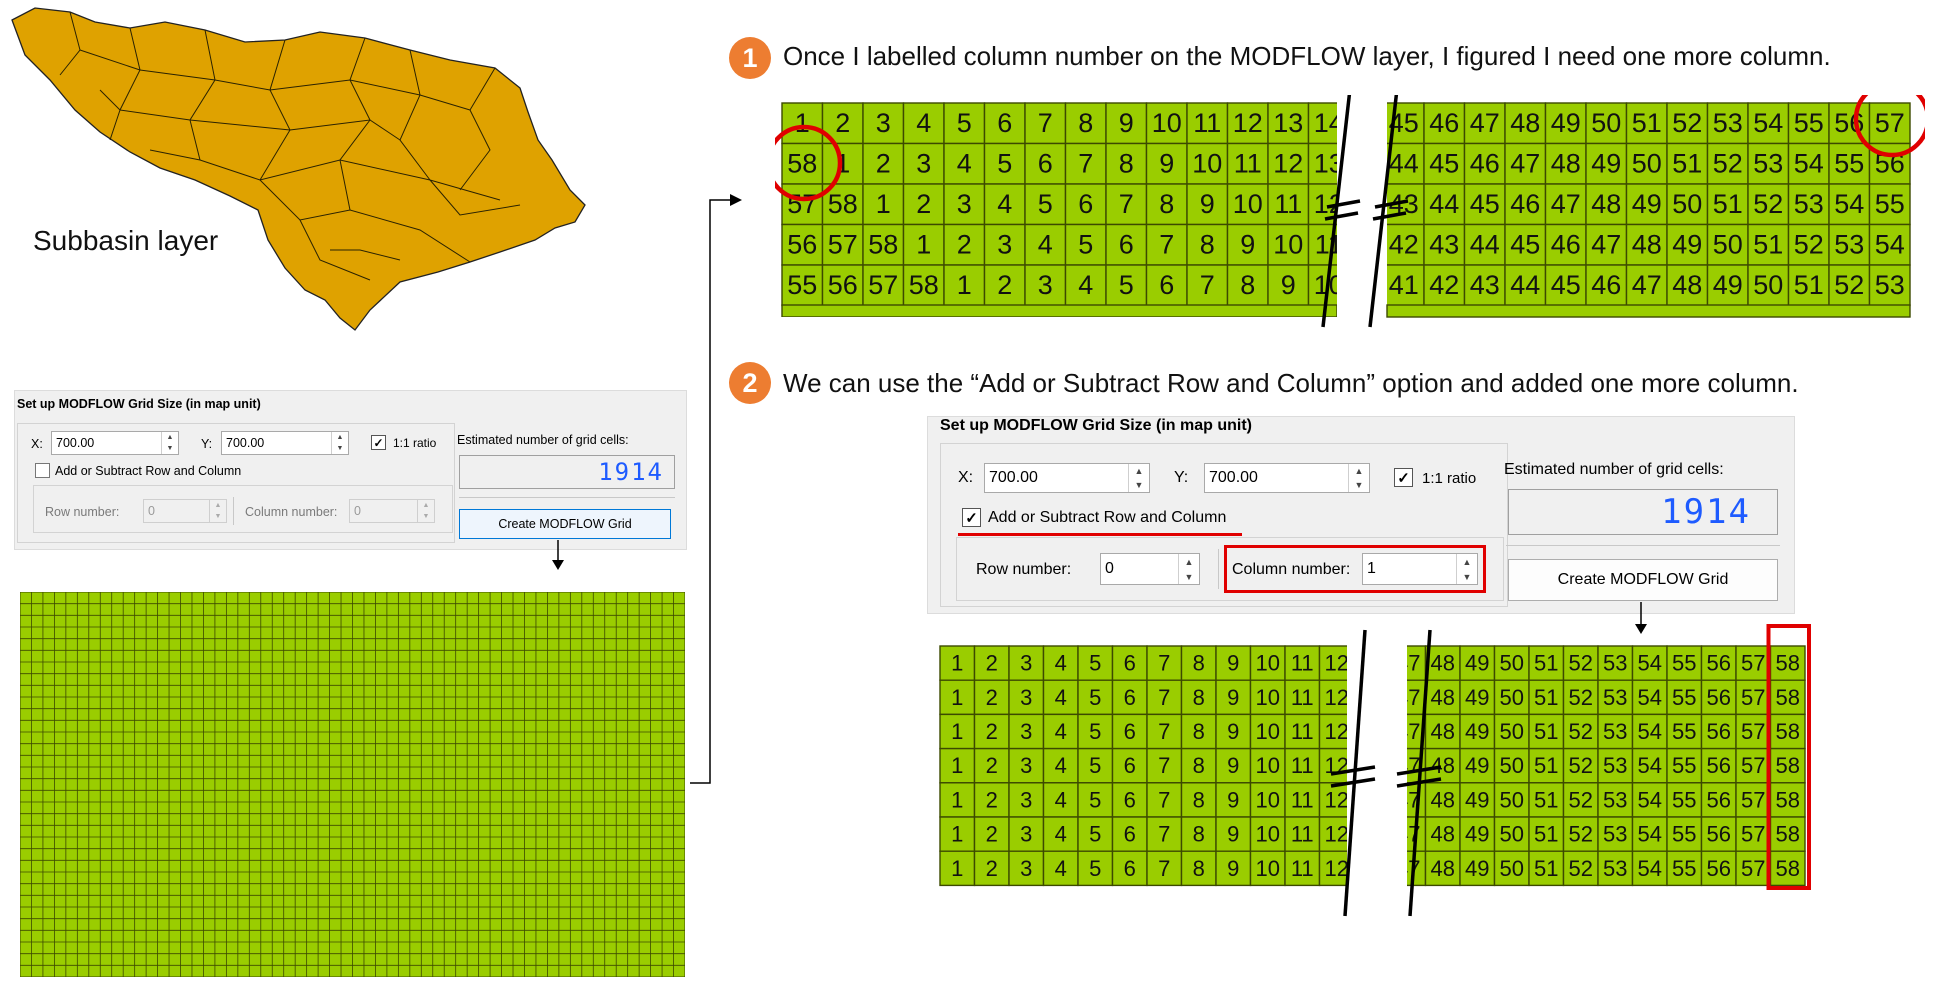  Describe the element at coordinates (1288, 123) in the screenshot. I see `grid-top-left-label: 13` at that location.